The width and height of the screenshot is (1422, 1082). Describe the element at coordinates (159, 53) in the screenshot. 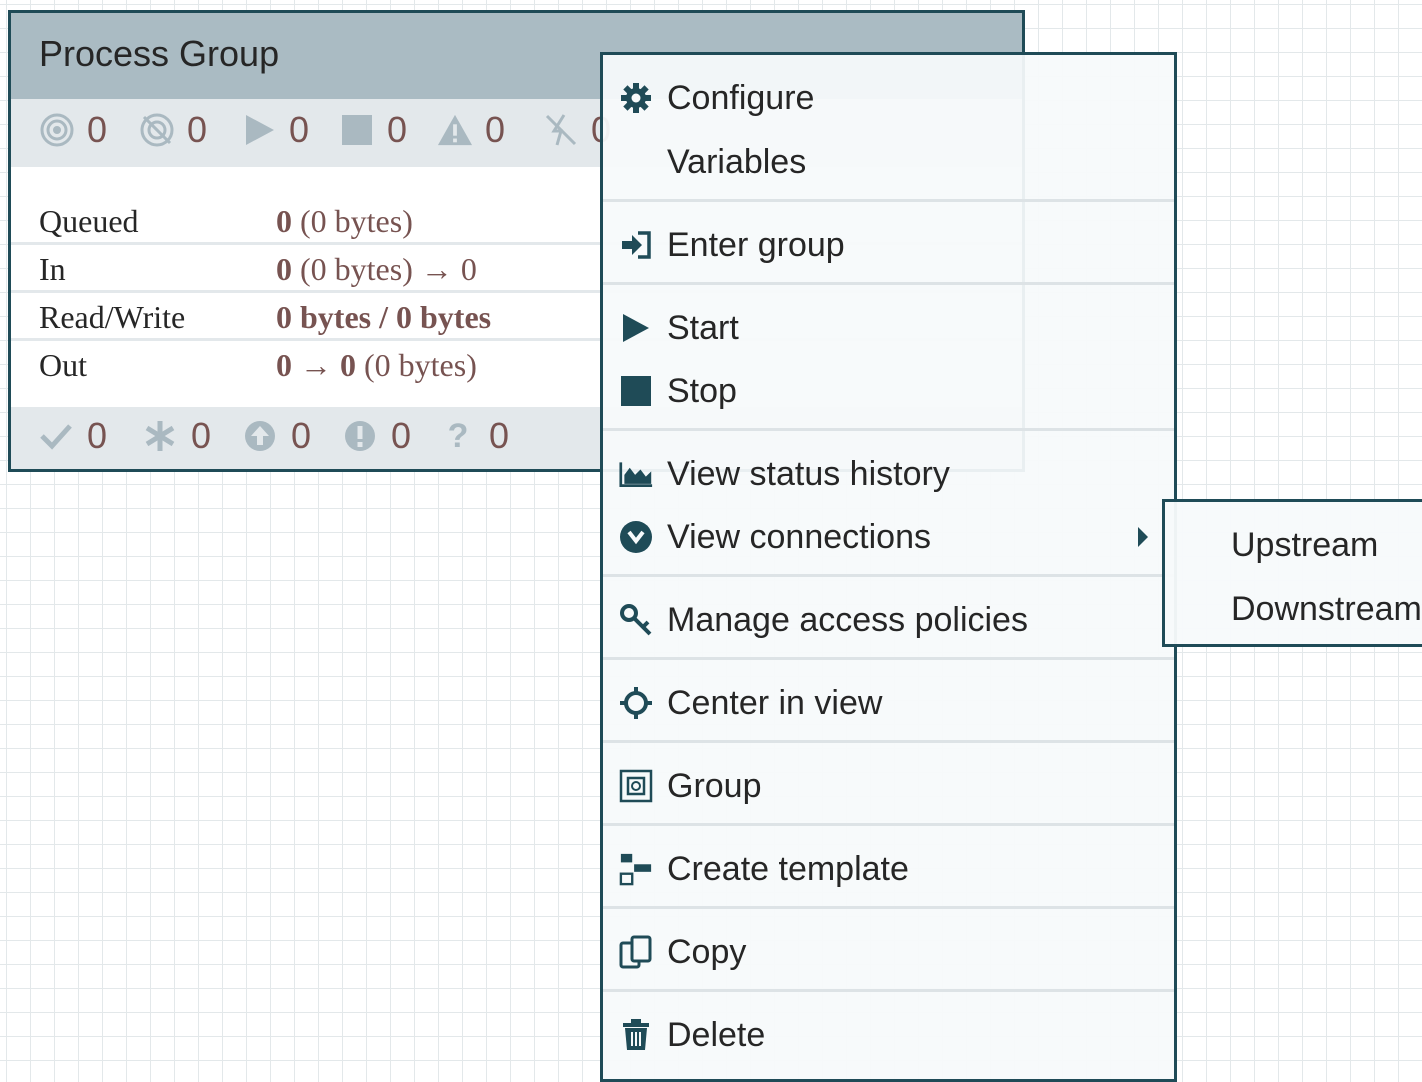

I see `process-group-title: Process Group` at that location.